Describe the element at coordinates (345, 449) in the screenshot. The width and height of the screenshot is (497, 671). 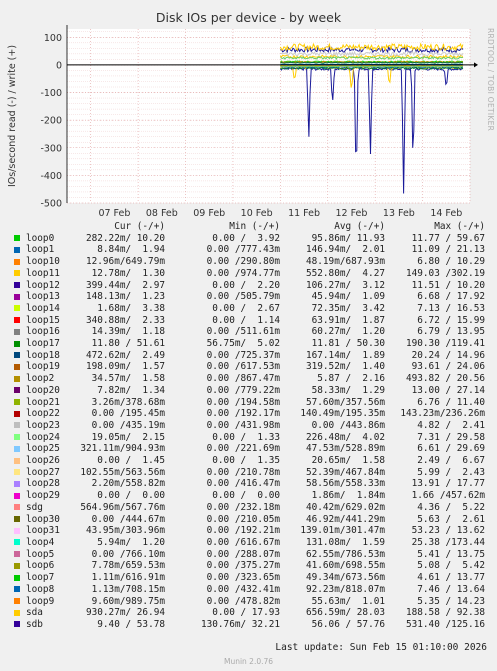
I see `legend-avg-value: 47.53m/528.89m` at that location.